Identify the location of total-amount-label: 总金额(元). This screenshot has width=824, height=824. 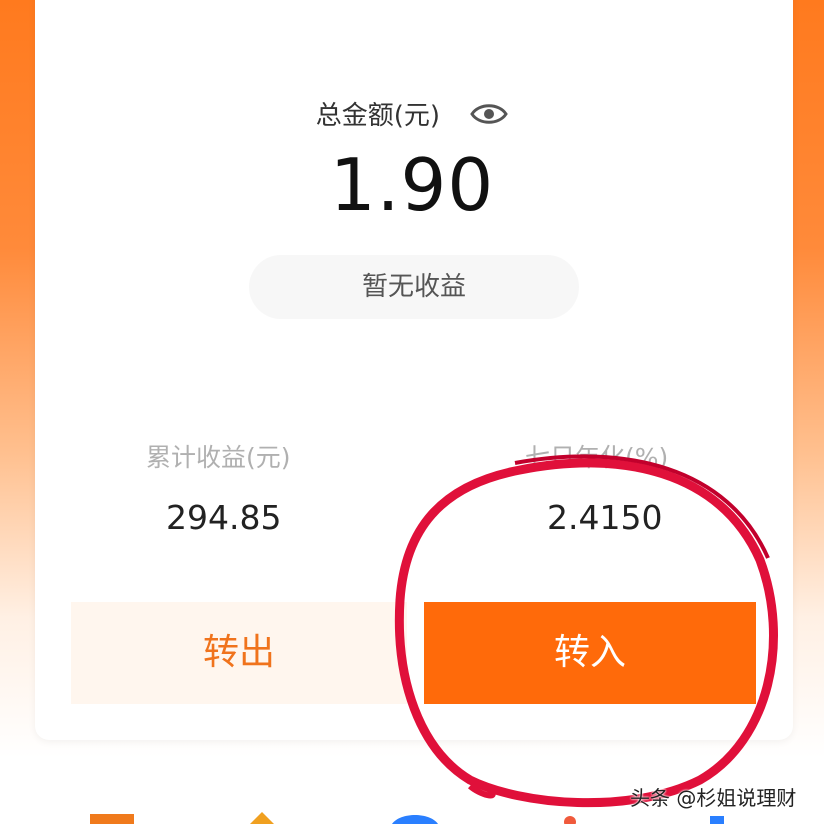
(378, 116).